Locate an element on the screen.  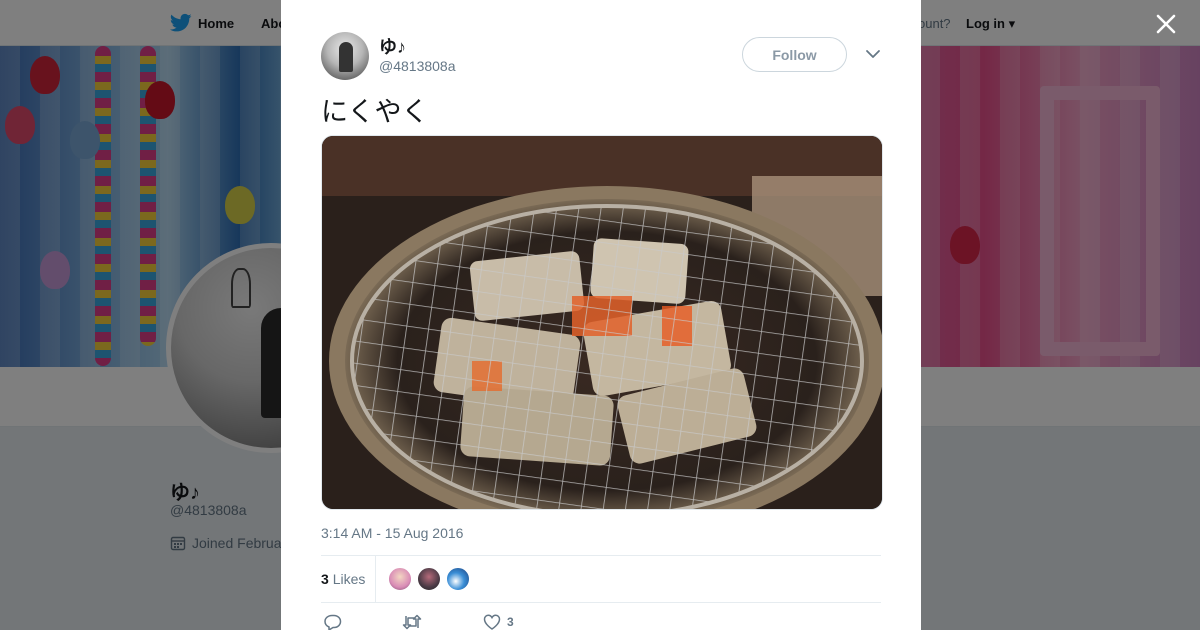
tweet-actions: 3 is located at coordinates (601, 621).